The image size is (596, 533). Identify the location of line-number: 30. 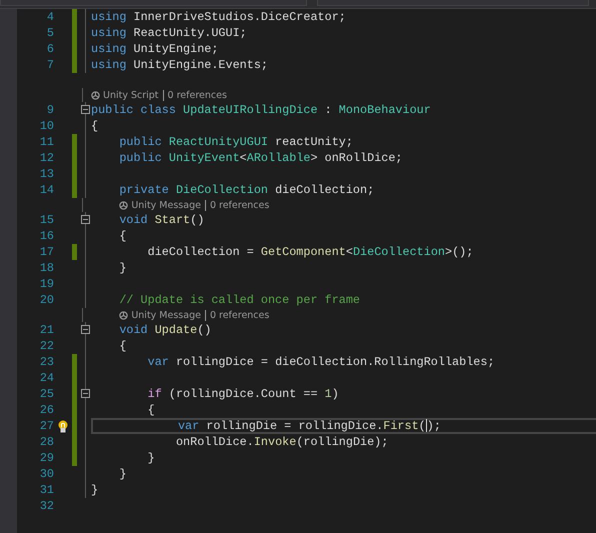
(46, 474).